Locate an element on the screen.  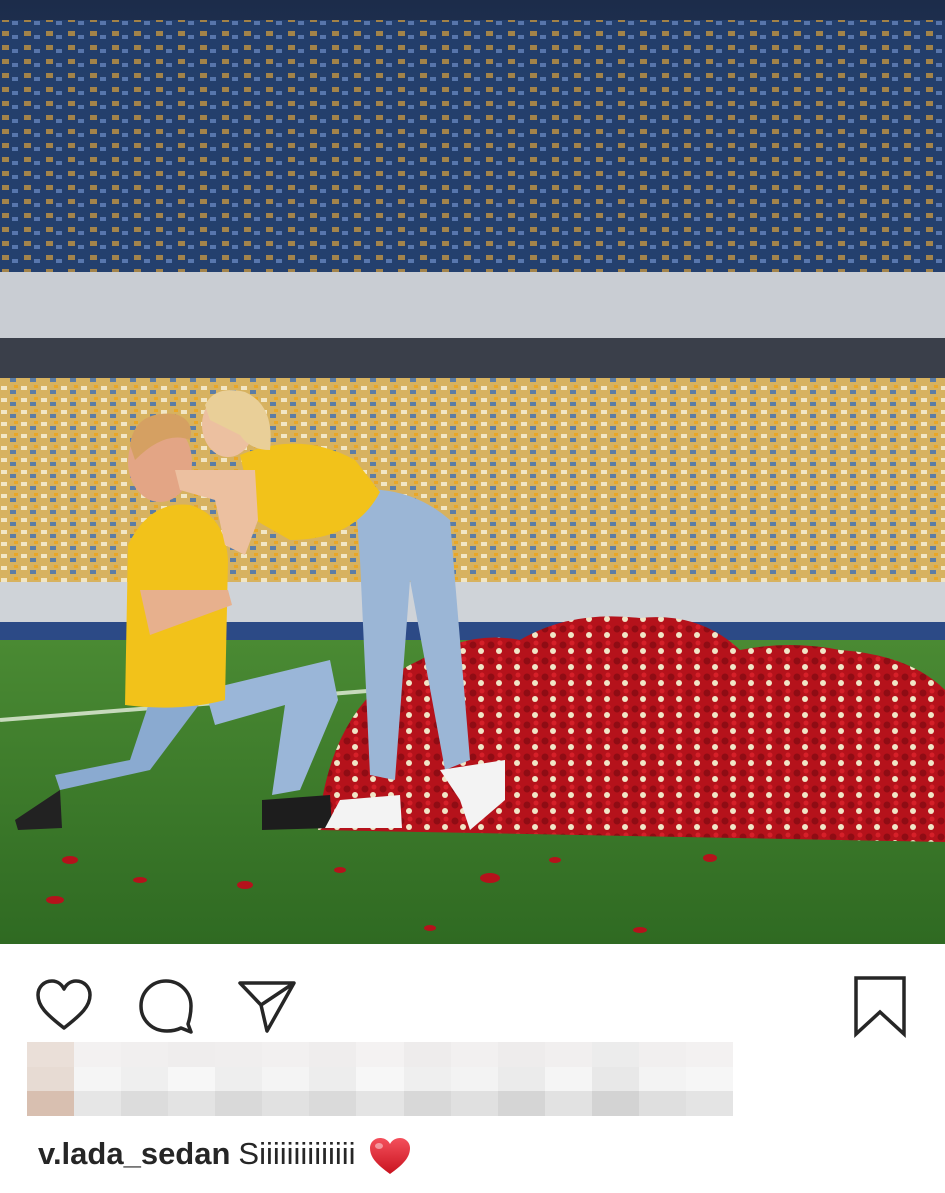
post-actions-bar is located at coordinates (472, 994).